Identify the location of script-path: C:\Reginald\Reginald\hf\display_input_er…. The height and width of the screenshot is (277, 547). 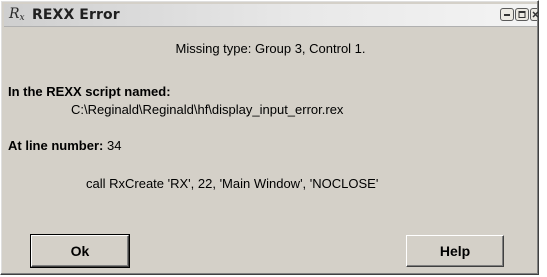
(207, 109).